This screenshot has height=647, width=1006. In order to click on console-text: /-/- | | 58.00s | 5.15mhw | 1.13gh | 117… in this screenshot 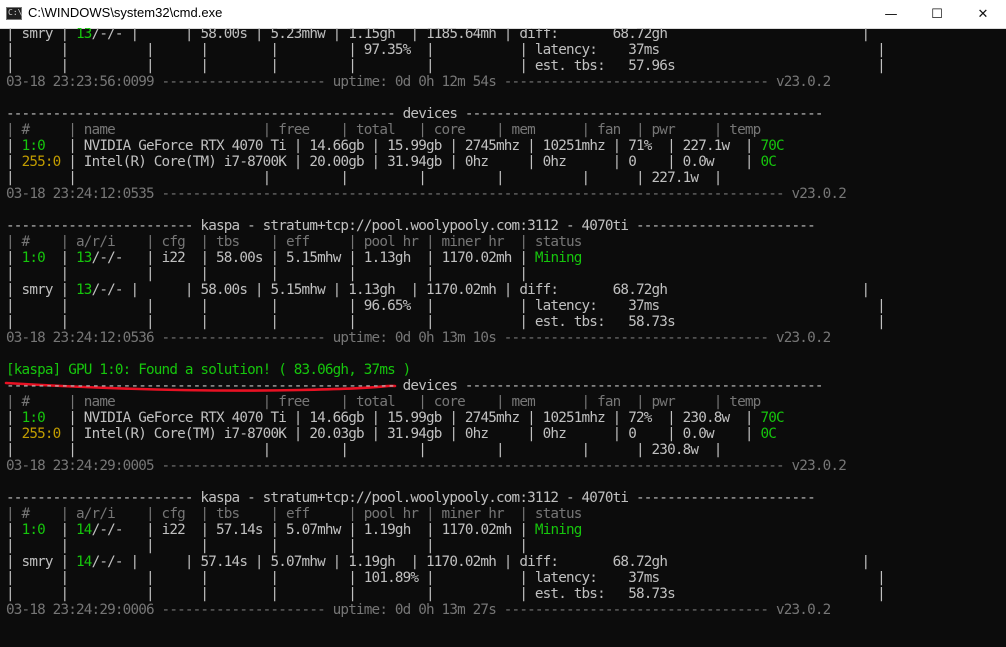, I will do `click(481, 290)`.